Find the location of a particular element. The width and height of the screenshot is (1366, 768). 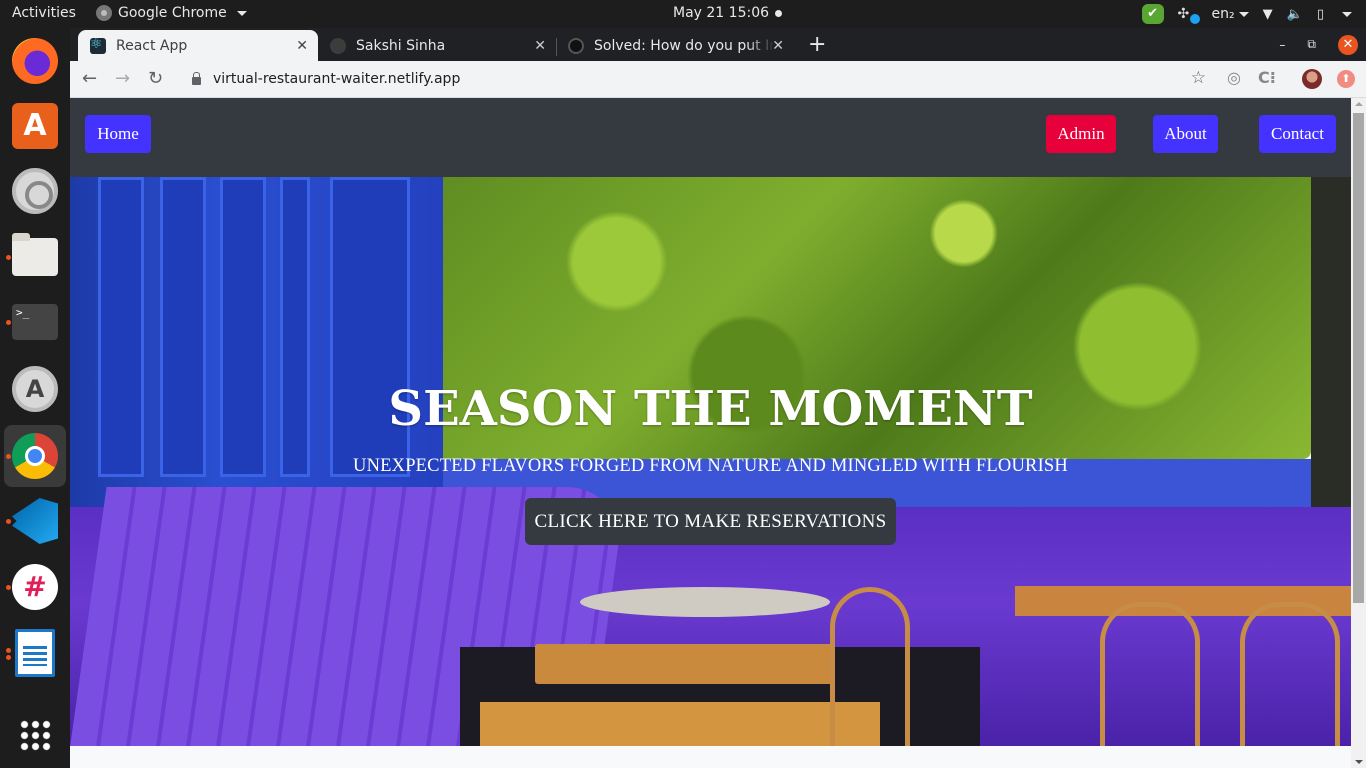

dock-item-files is located at coordinates (35, 257).